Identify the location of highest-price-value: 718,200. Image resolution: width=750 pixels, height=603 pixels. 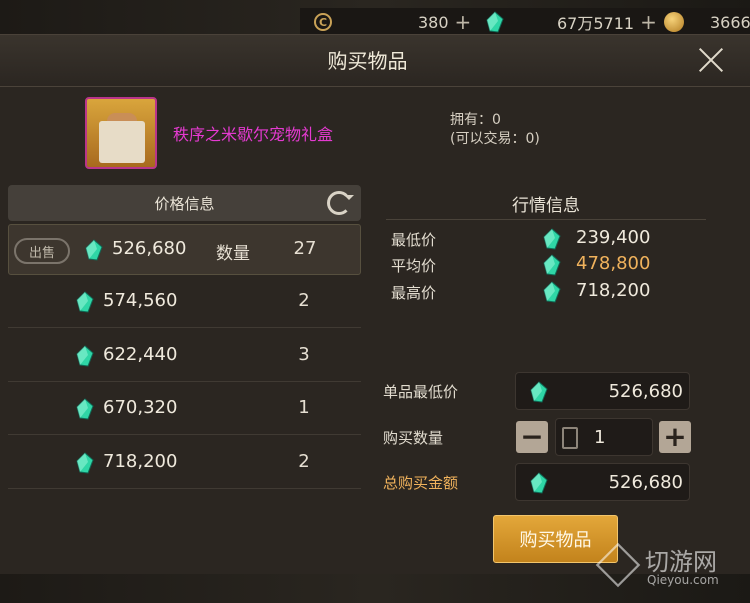
(613, 290).